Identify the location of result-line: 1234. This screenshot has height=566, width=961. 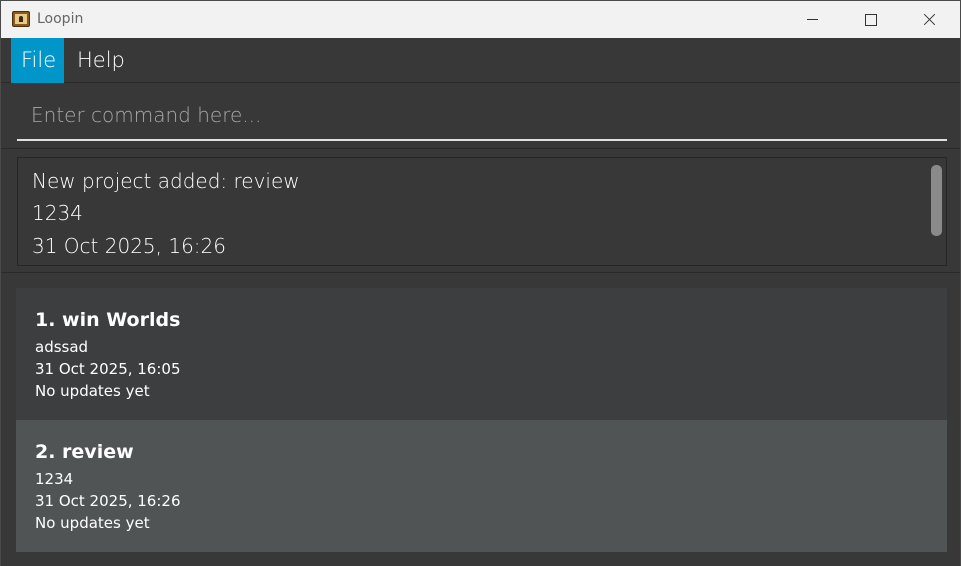
(57, 213).